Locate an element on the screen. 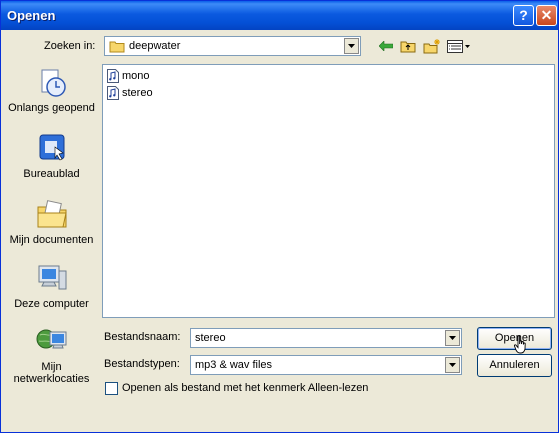  look-in-dropdown-button is located at coordinates (351, 46).